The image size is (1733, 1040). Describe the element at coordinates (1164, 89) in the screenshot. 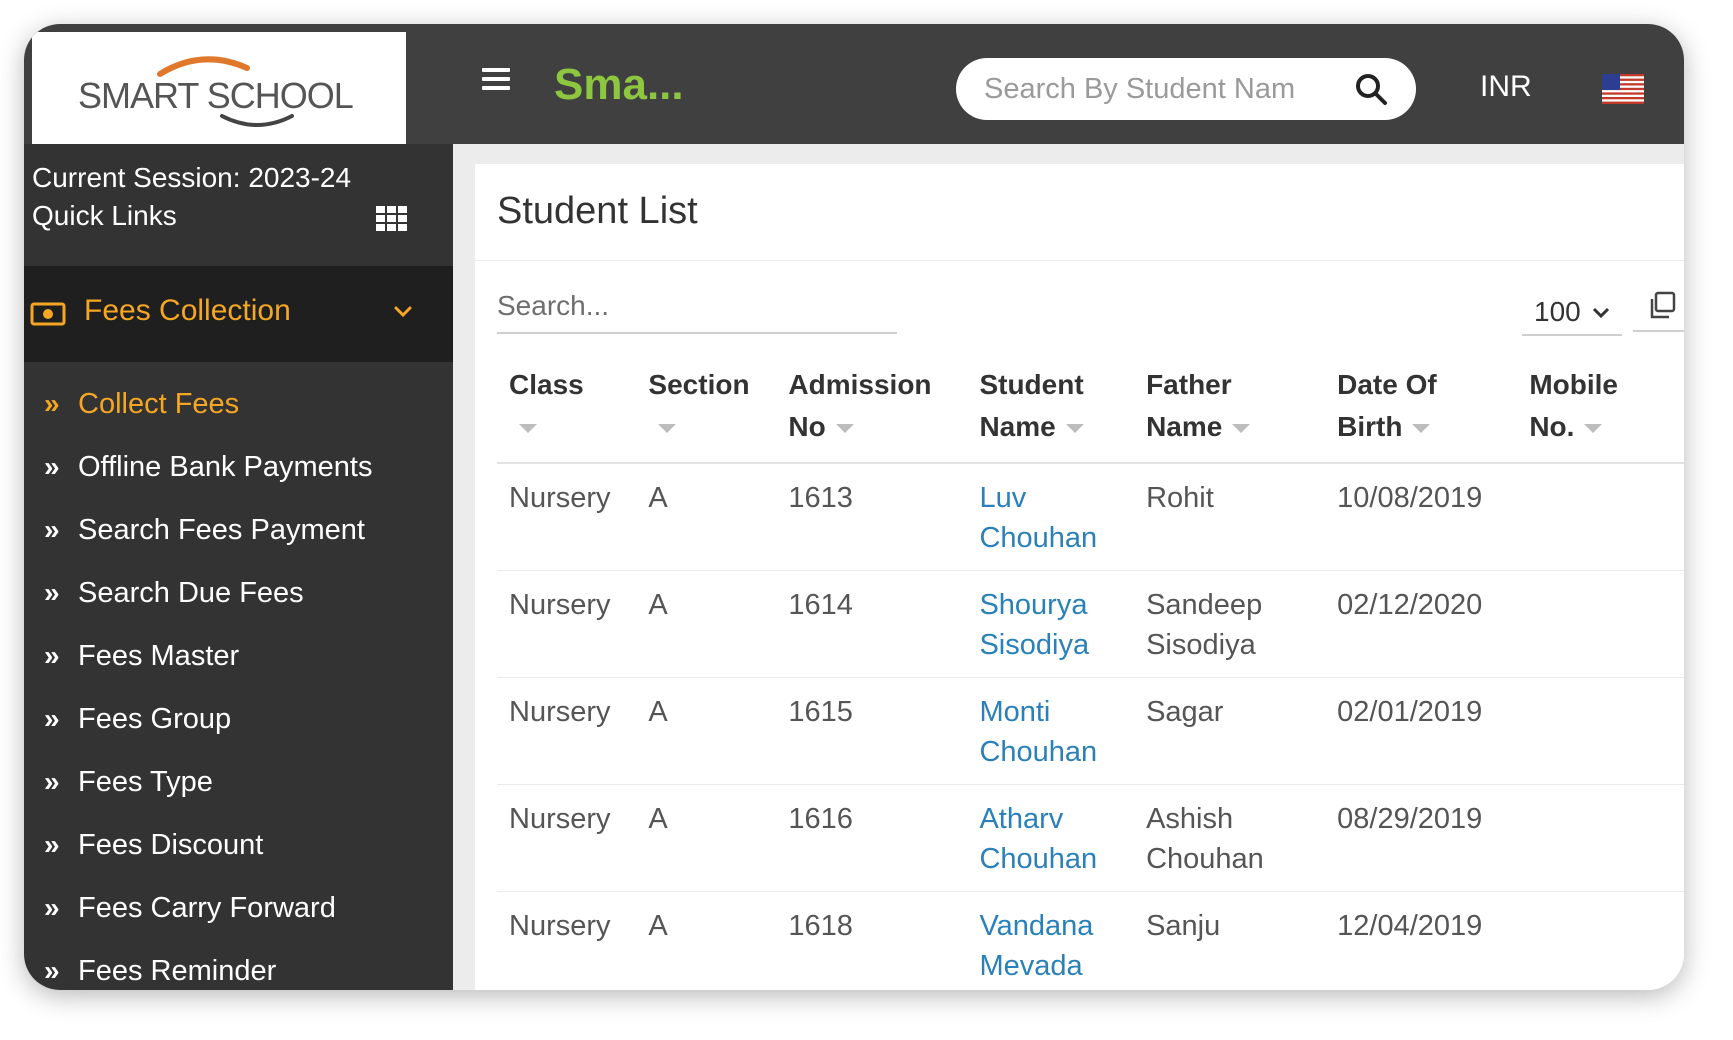

I see `student-search-input` at that location.